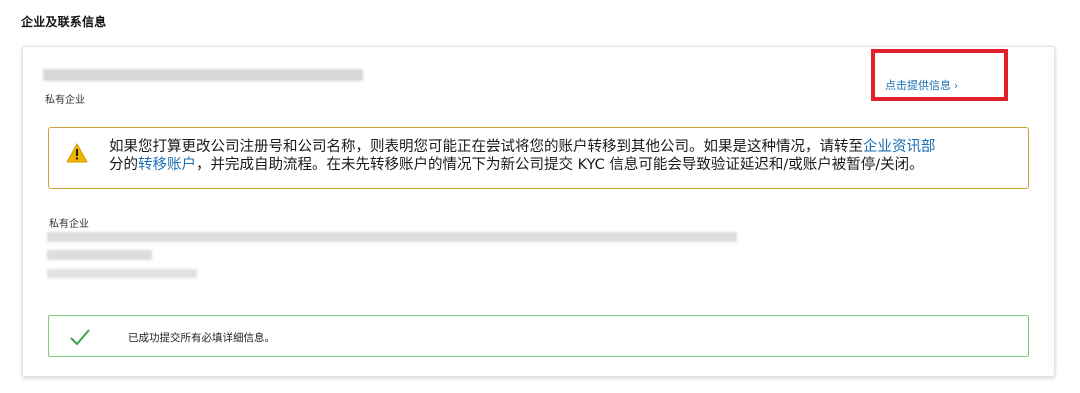  I want to click on business-info-link: 企业资讯部, so click(899, 147).